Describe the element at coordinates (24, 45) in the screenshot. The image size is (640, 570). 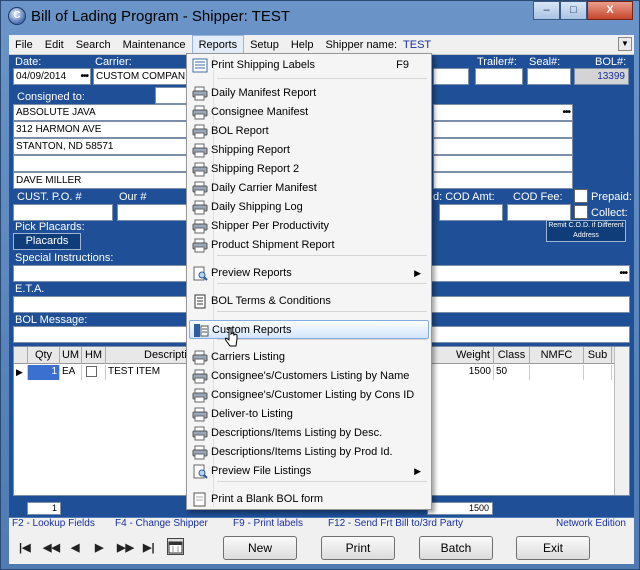
I see `menu-file: File` at that location.